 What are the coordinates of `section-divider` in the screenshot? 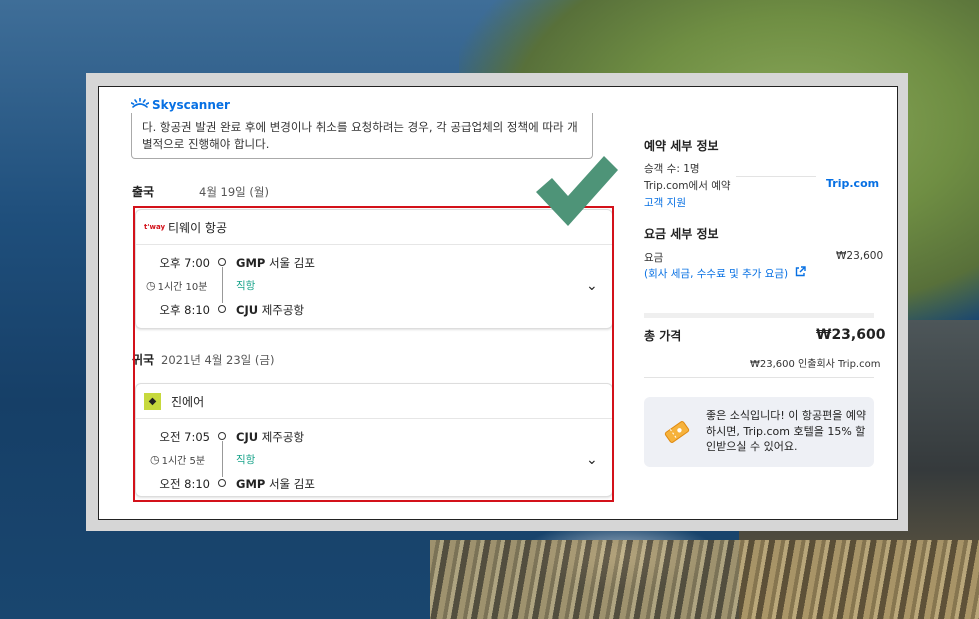 It's located at (759, 315).